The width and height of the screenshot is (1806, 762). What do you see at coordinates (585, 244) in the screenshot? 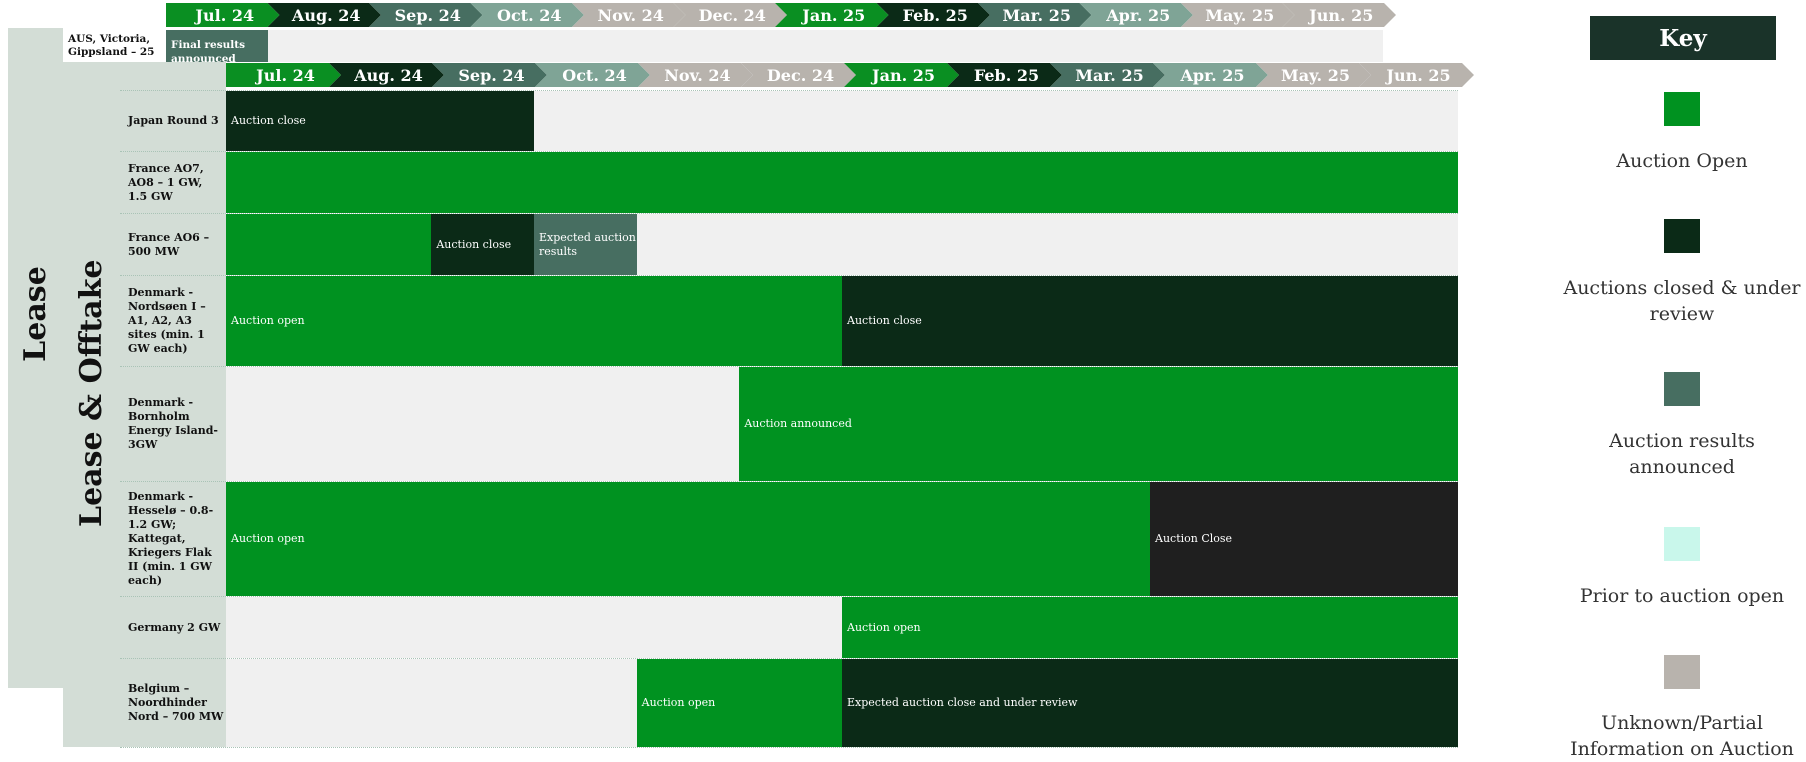
I see `timeline-segment: Expected auction results` at bounding box center [585, 244].